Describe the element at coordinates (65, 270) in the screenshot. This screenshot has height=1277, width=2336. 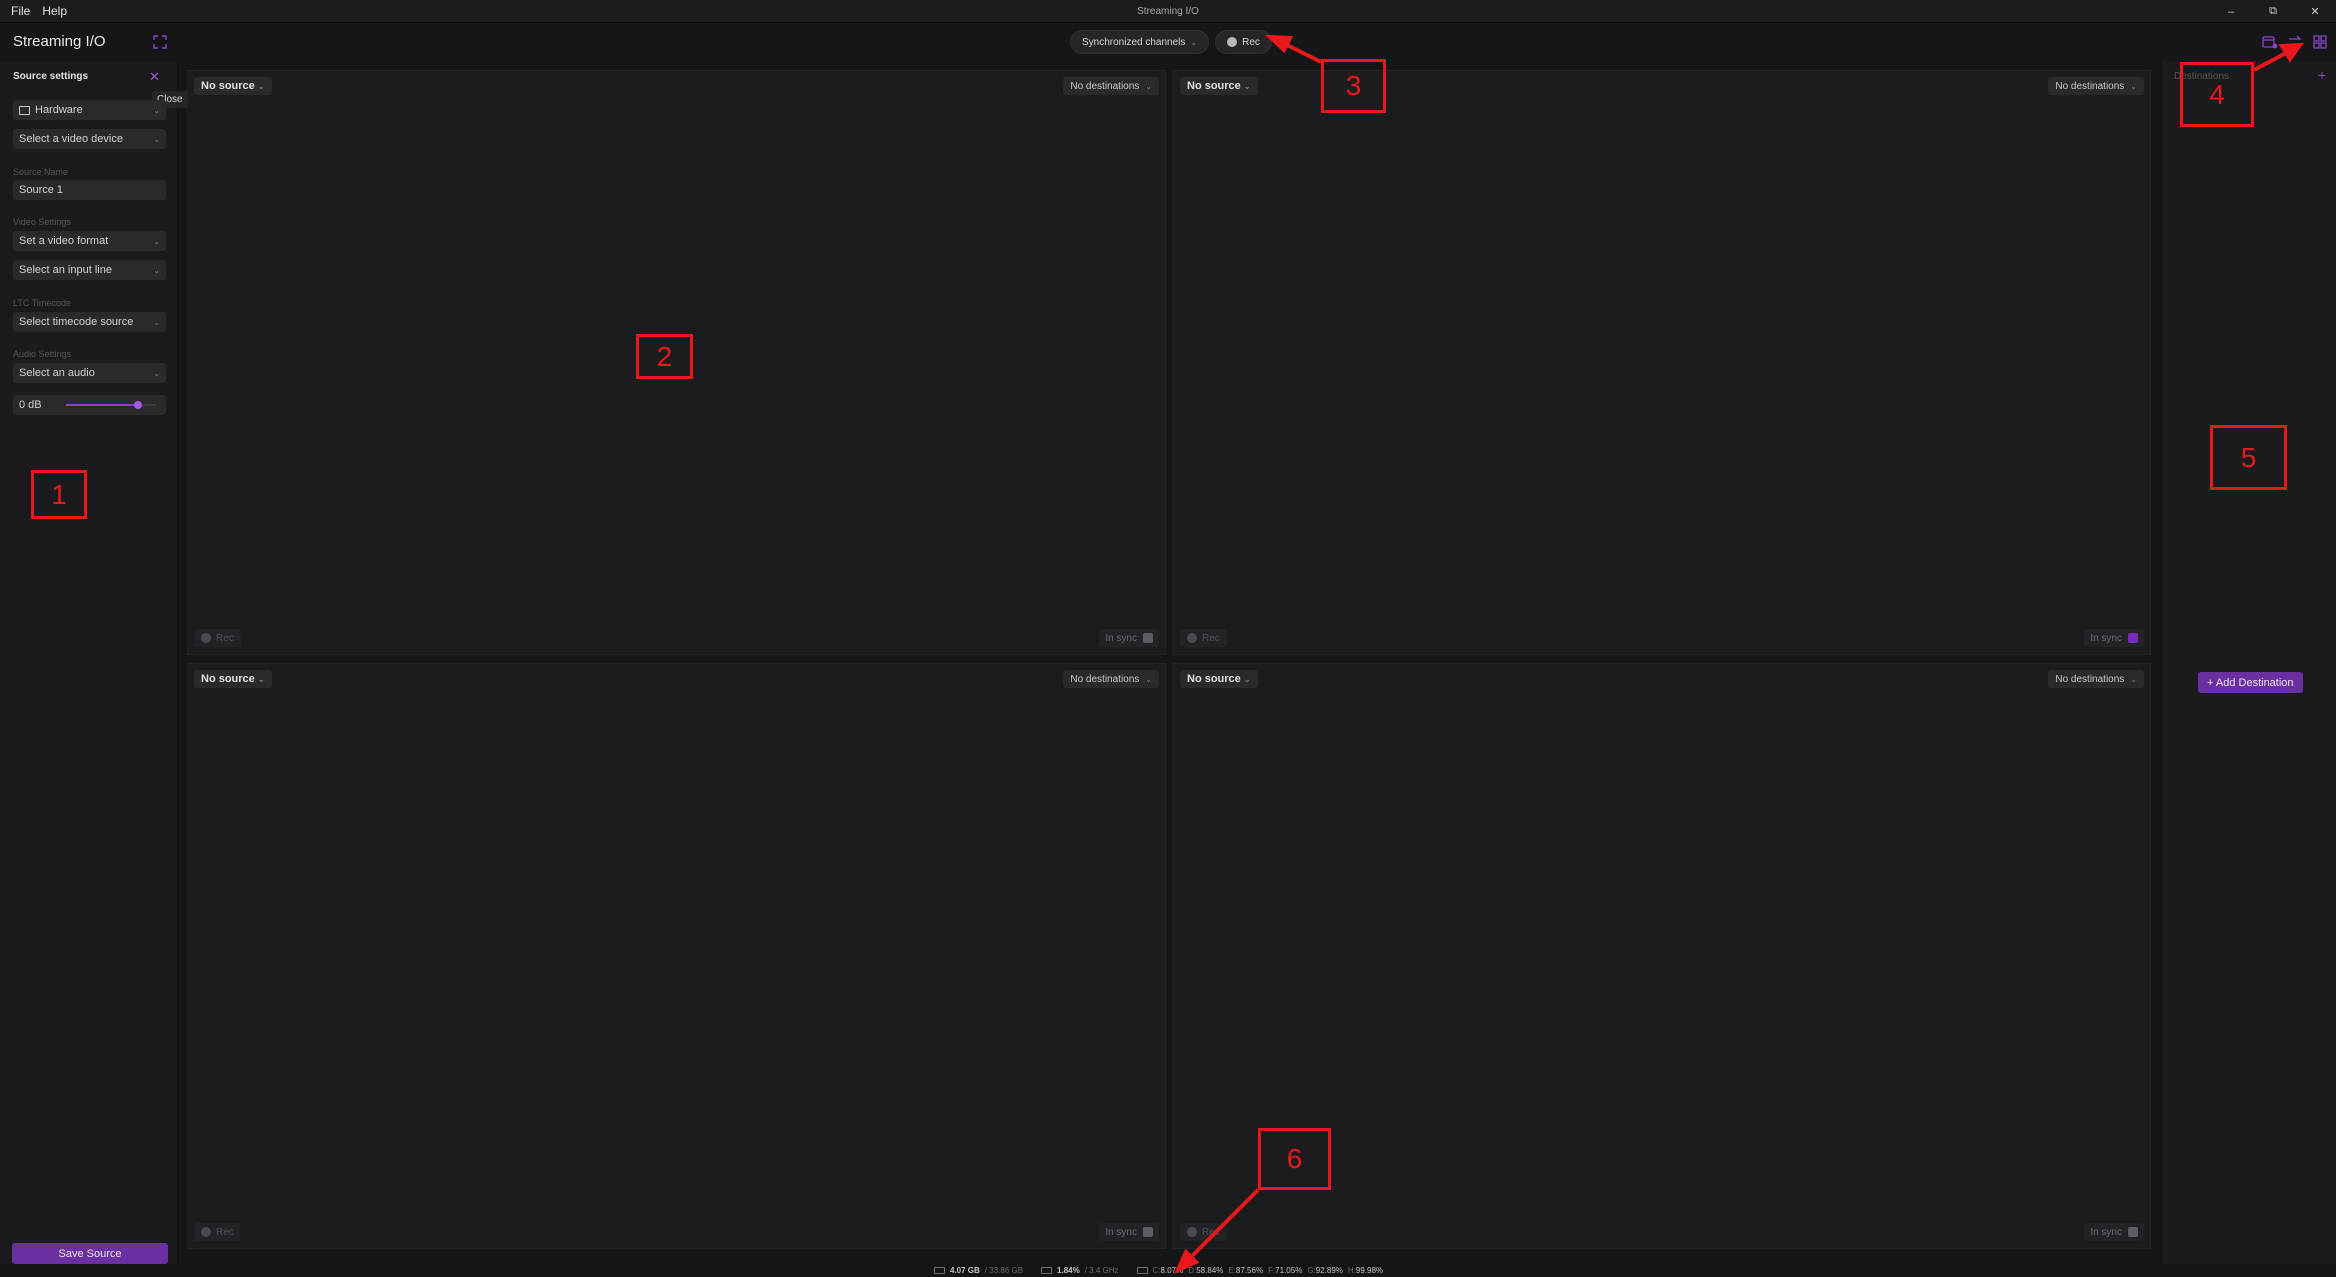
I see `input-line-value: Select an input line` at that location.